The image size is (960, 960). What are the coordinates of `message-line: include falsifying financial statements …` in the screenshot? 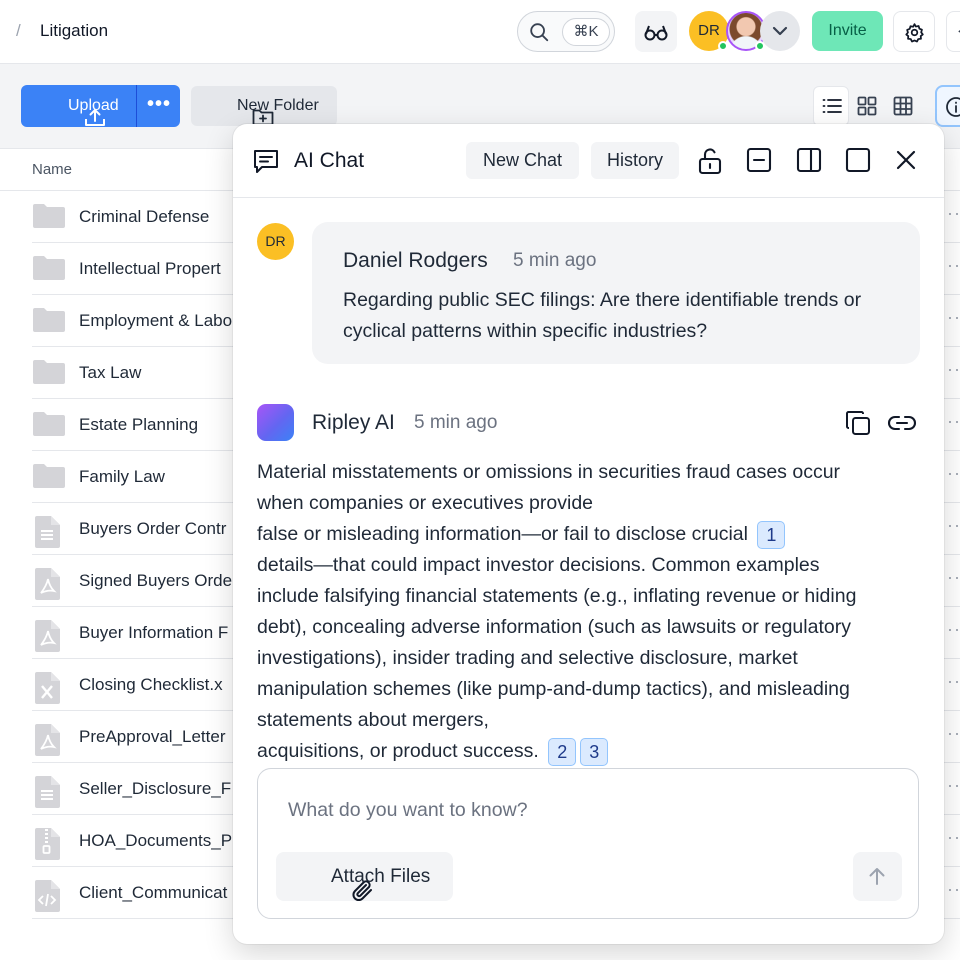 It's located at (557, 596).